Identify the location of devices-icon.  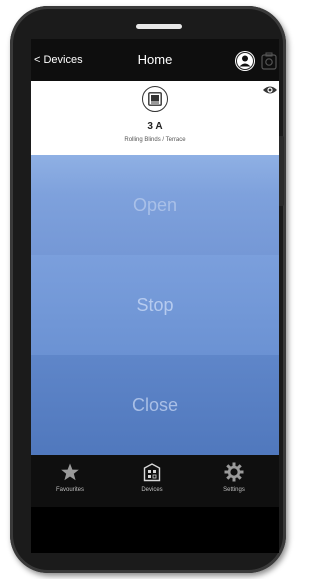
(152, 472).